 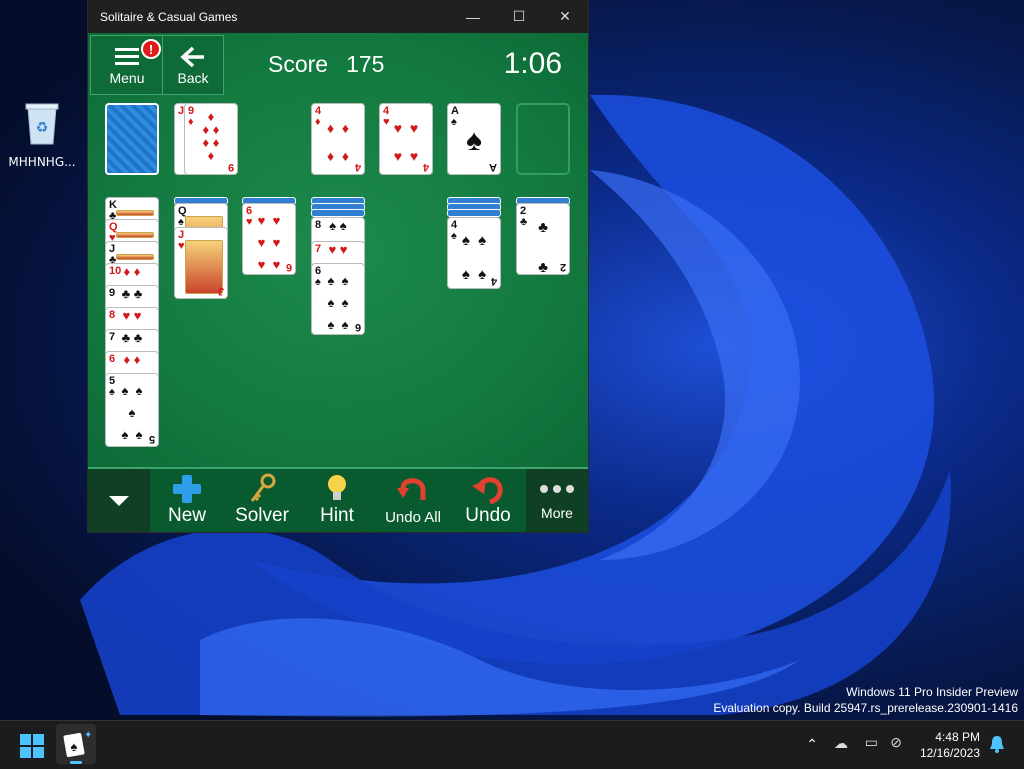 What do you see at coordinates (186, 515) in the screenshot?
I see `new-label: New` at bounding box center [186, 515].